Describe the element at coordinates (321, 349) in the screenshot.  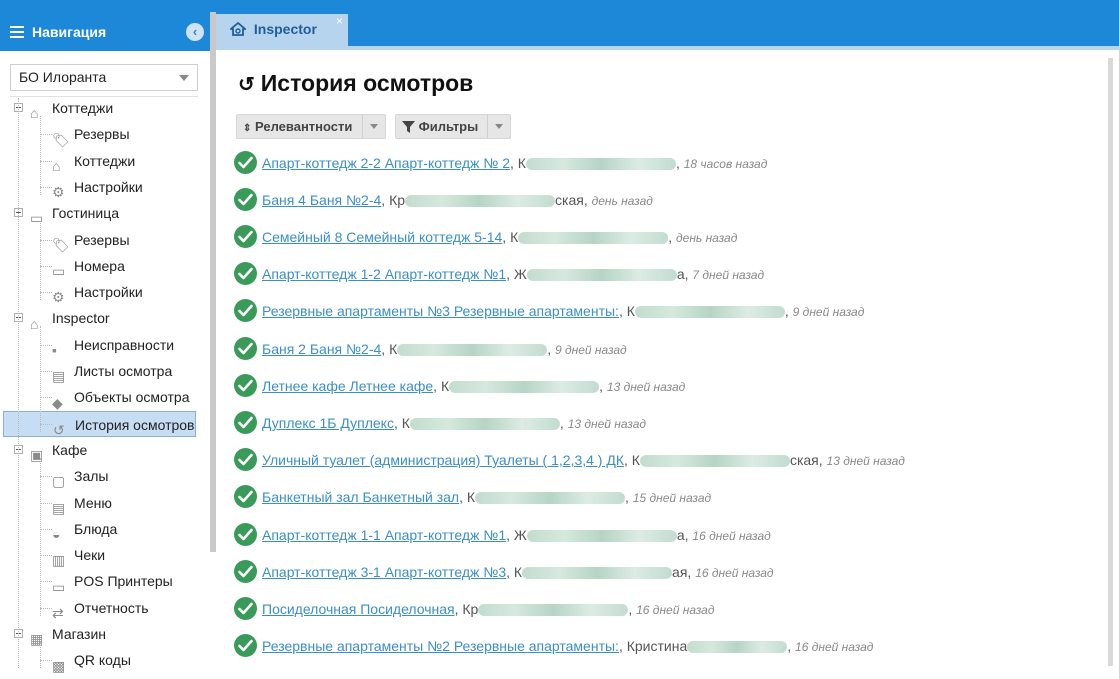
I see `inspection-object-link: Баня 2 Баня №2-4` at that location.